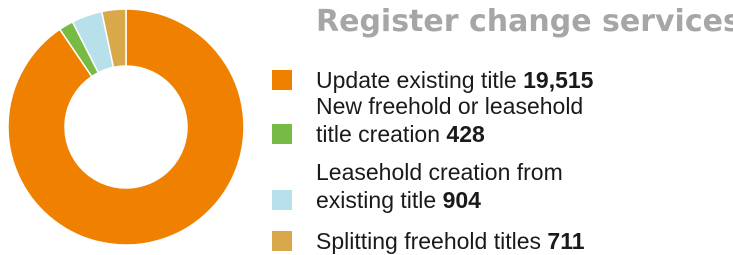  What do you see at coordinates (439, 172) in the screenshot?
I see `legend-label-line: Leasehold creation from` at bounding box center [439, 172].